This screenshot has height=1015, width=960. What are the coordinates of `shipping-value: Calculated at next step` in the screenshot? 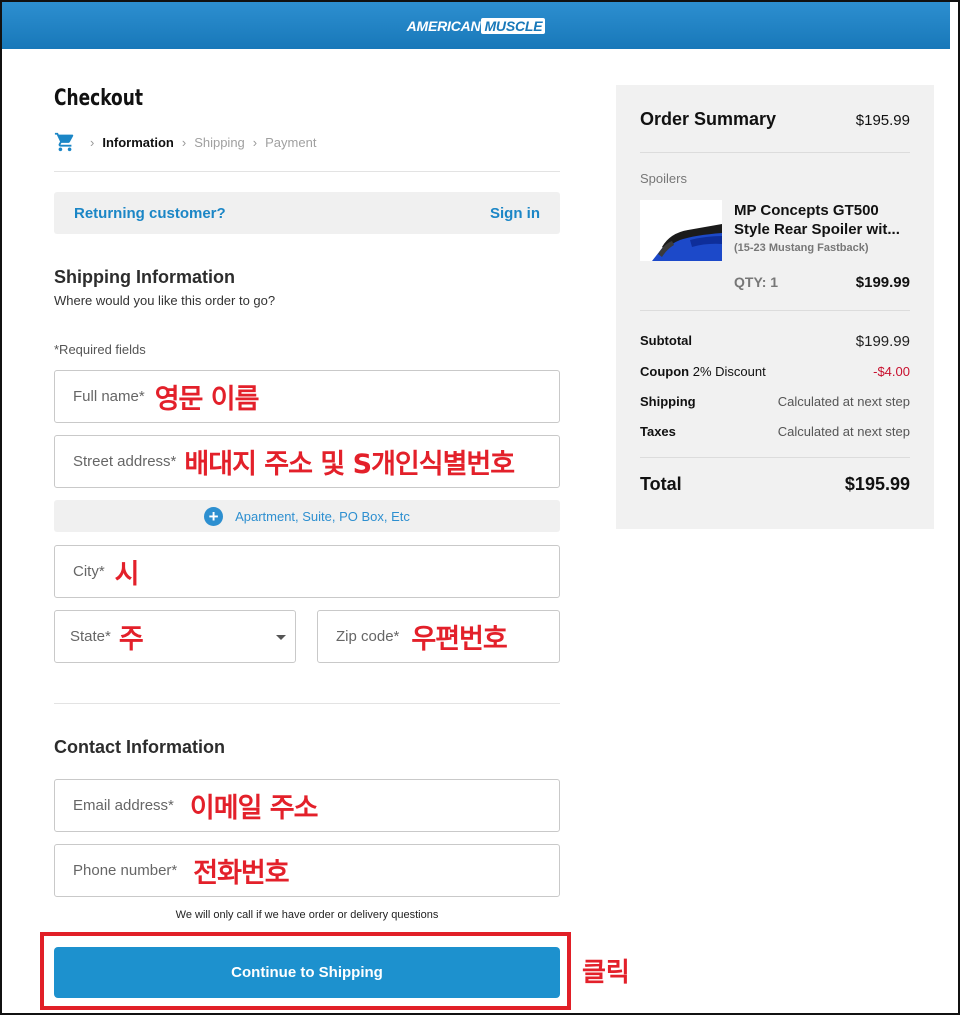 It's located at (843, 401).